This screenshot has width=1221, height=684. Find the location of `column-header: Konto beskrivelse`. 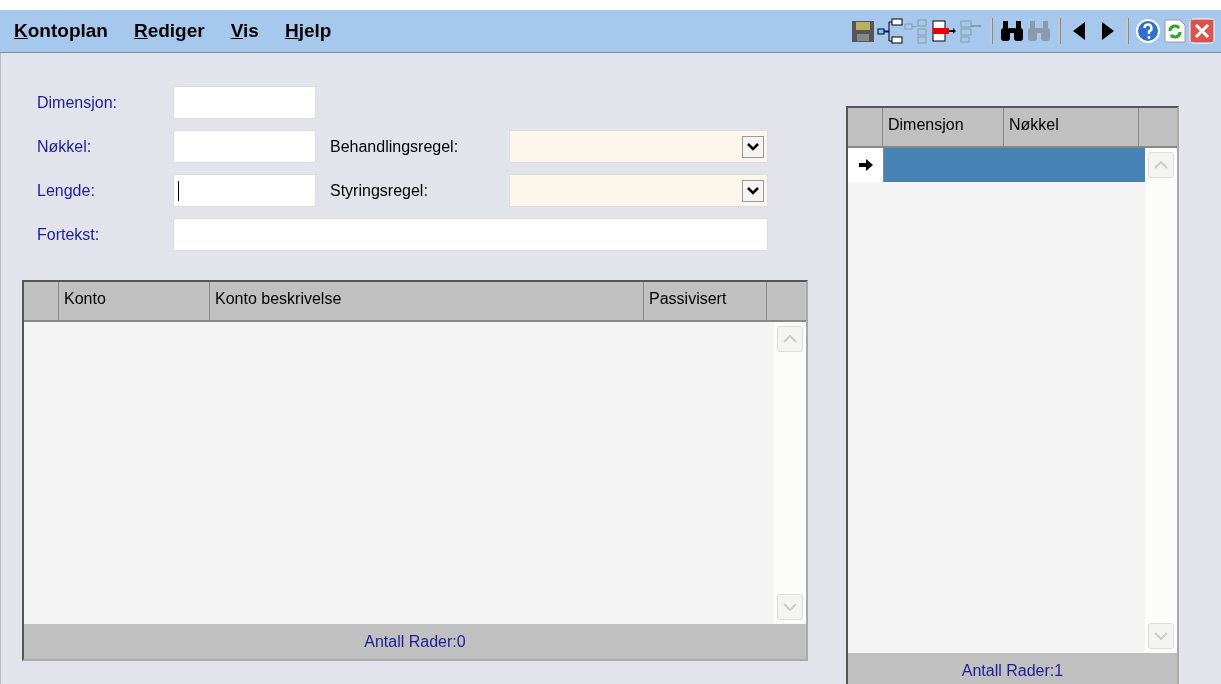

column-header: Konto beskrivelse is located at coordinates (427, 301).